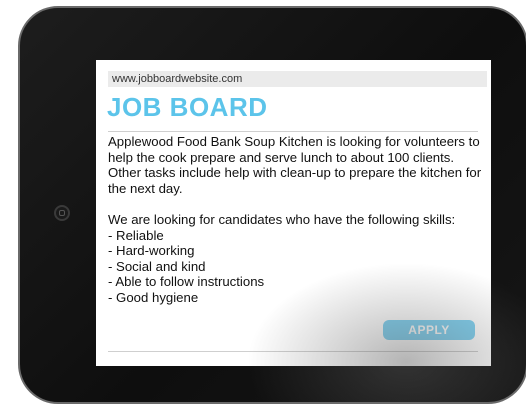 The height and width of the screenshot is (404, 526). I want to click on footer-divider, so click(293, 351).